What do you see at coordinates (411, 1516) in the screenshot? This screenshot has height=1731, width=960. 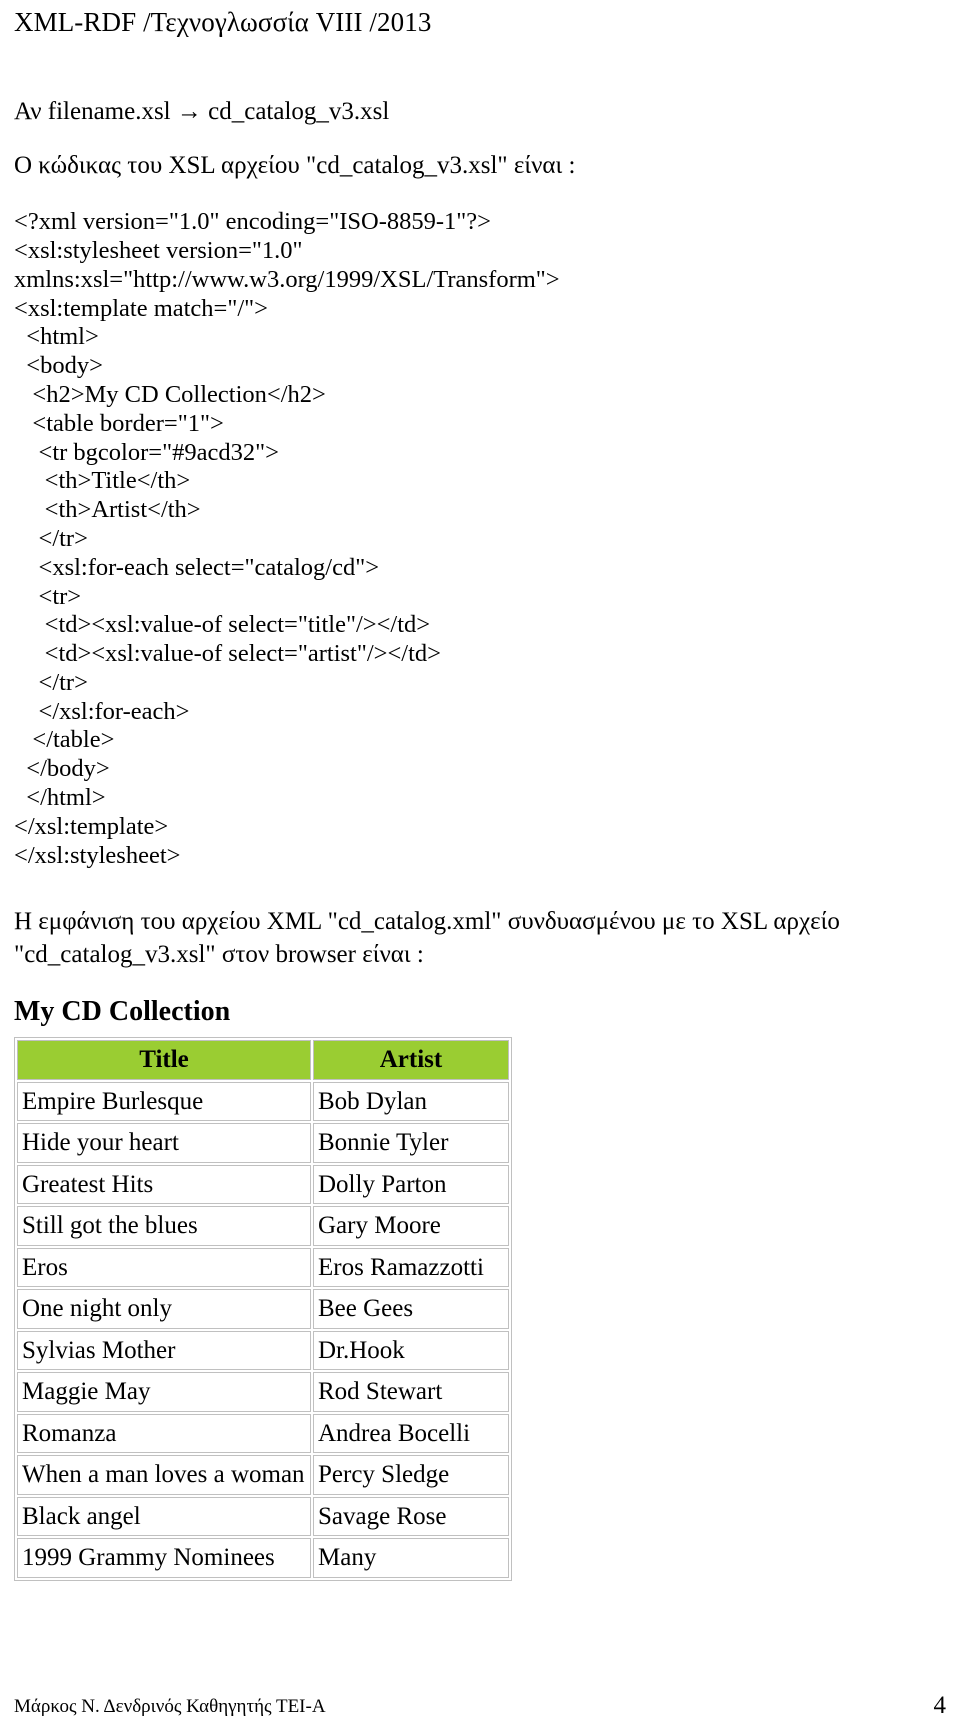 I see `cell-artist: Savage Rose` at bounding box center [411, 1516].